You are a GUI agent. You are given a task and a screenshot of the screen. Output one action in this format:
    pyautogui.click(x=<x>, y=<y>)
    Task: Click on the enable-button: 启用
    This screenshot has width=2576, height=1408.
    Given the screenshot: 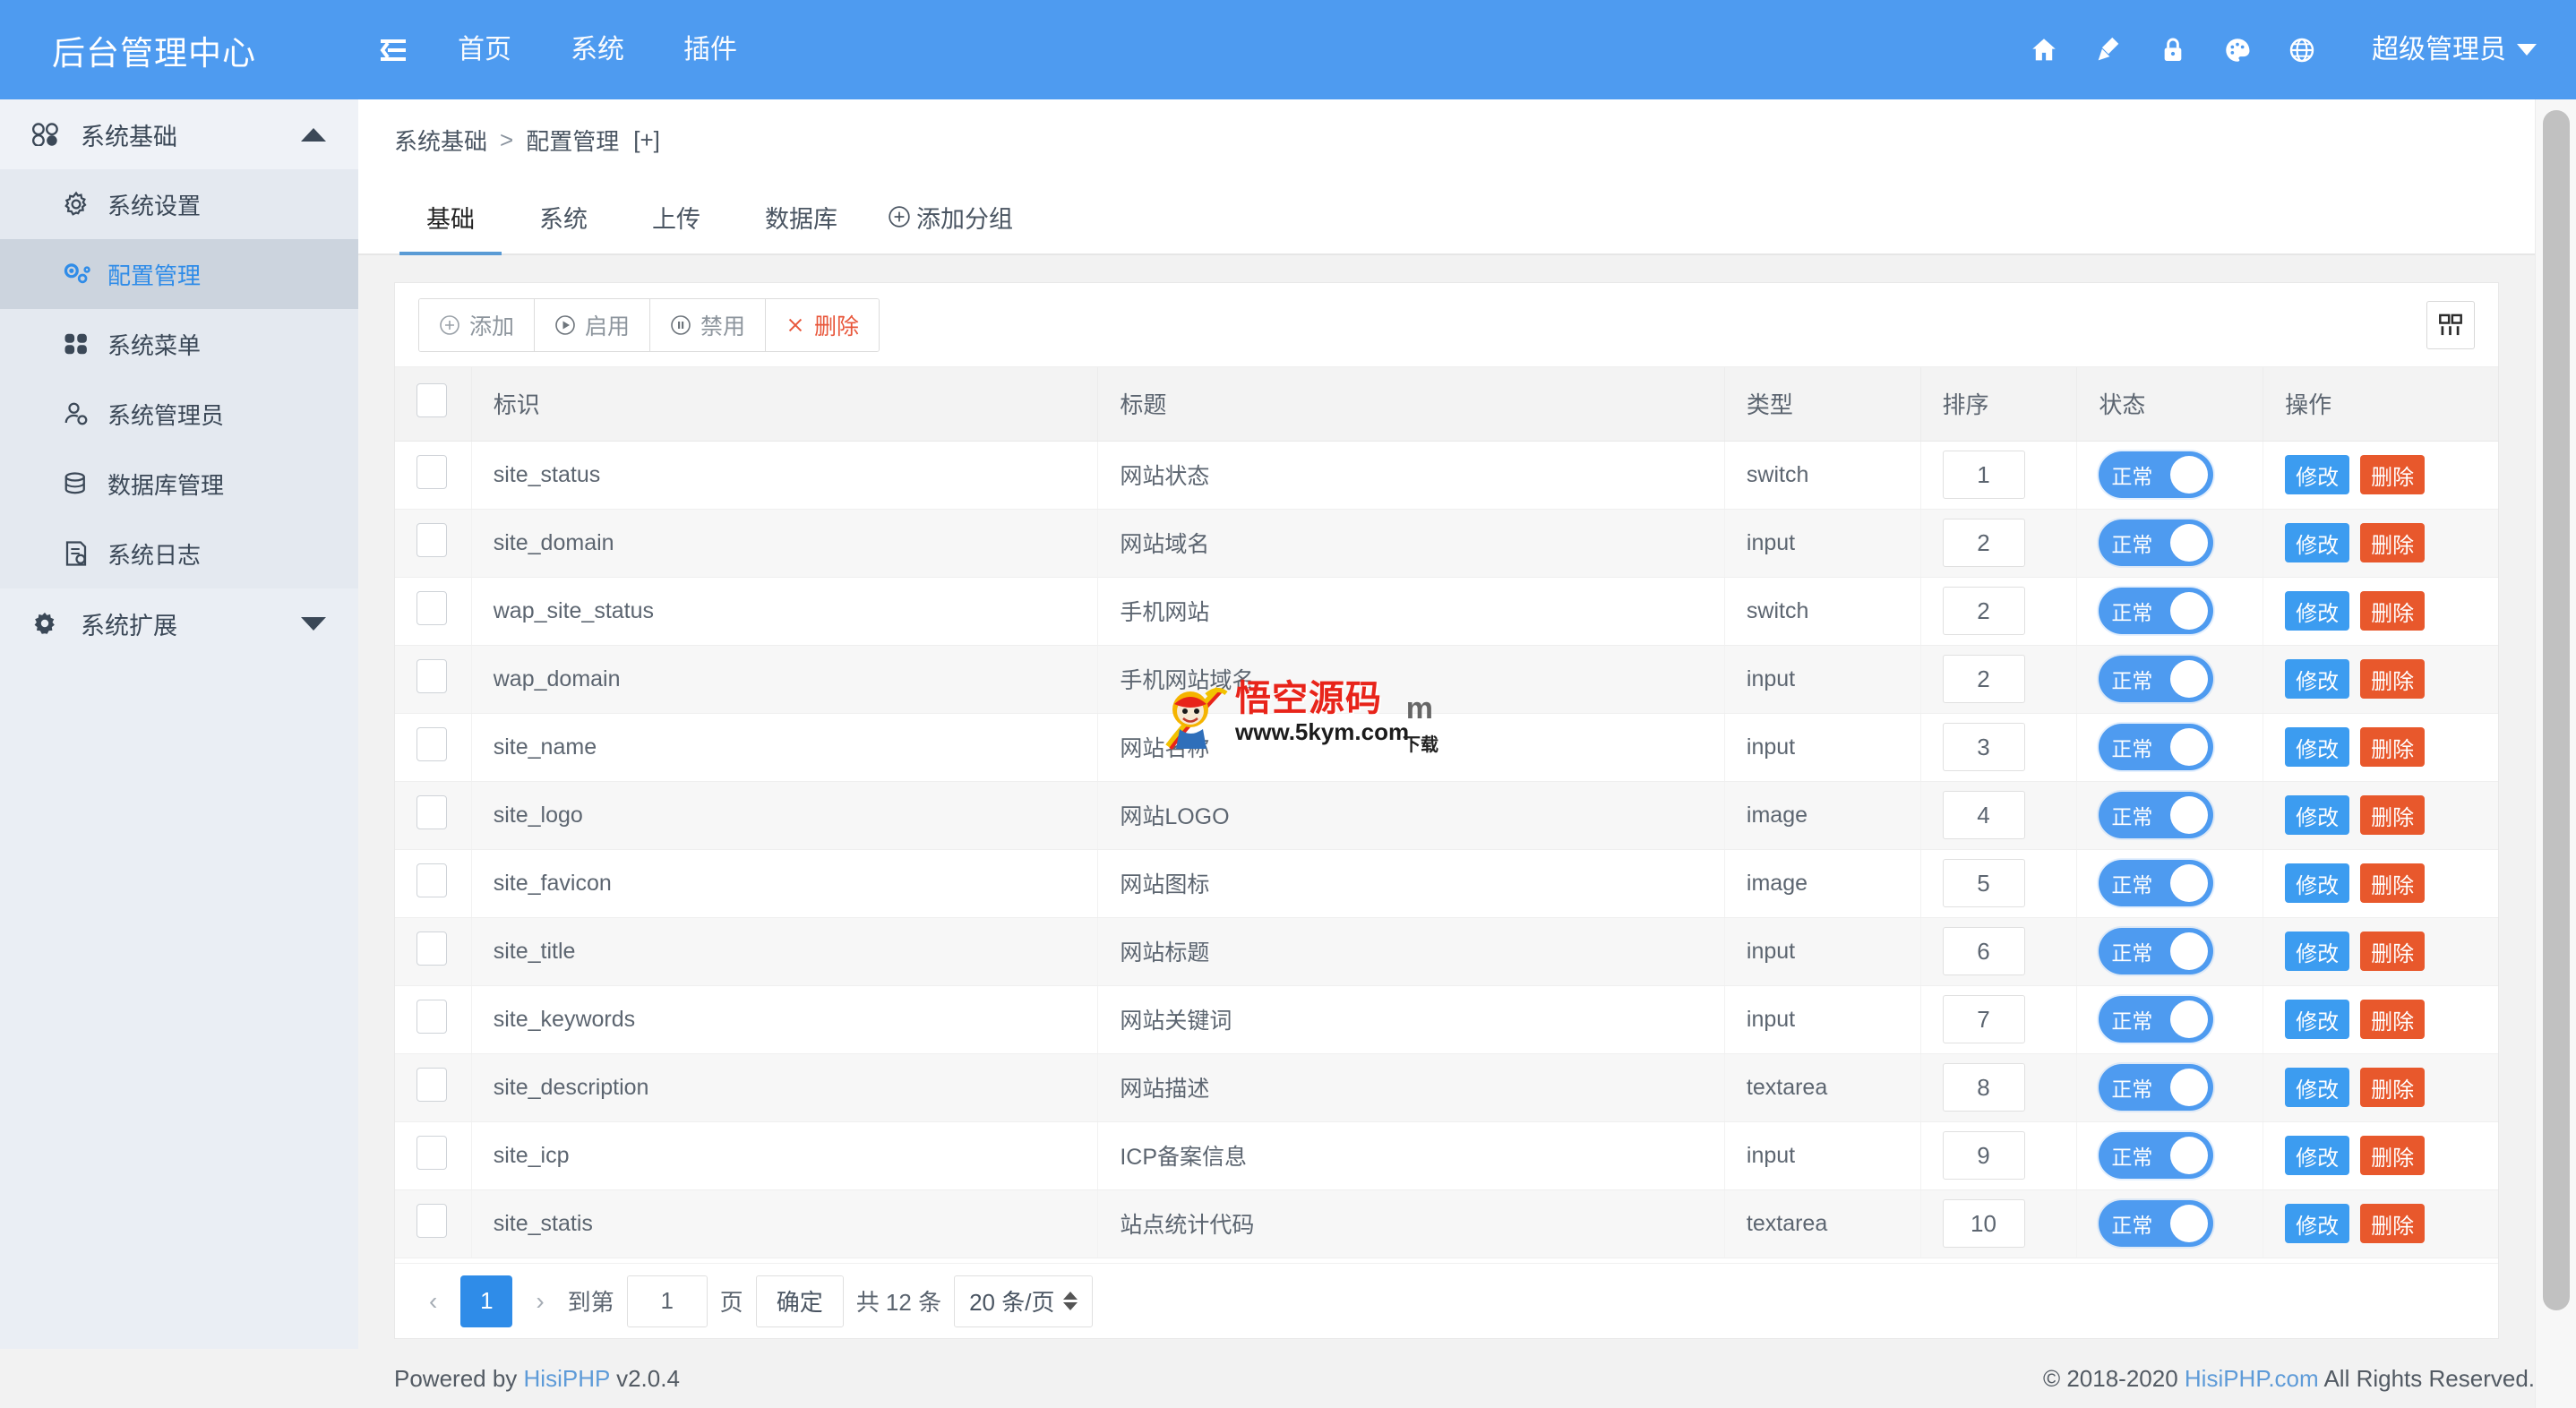 What is the action you would take?
    pyautogui.click(x=593, y=324)
    